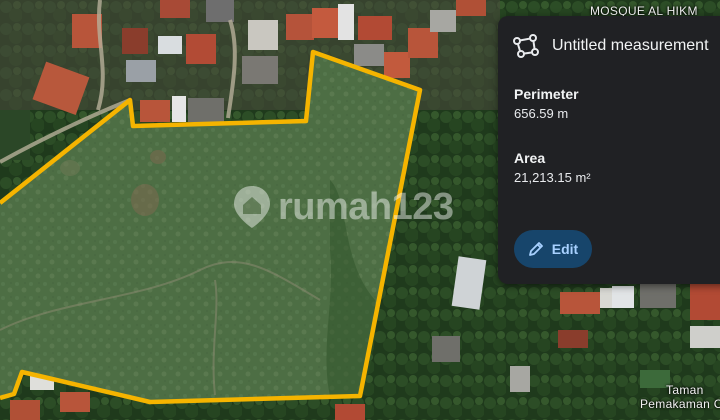 The image size is (720, 420). I want to click on edit-button-label: Edit, so click(565, 249).